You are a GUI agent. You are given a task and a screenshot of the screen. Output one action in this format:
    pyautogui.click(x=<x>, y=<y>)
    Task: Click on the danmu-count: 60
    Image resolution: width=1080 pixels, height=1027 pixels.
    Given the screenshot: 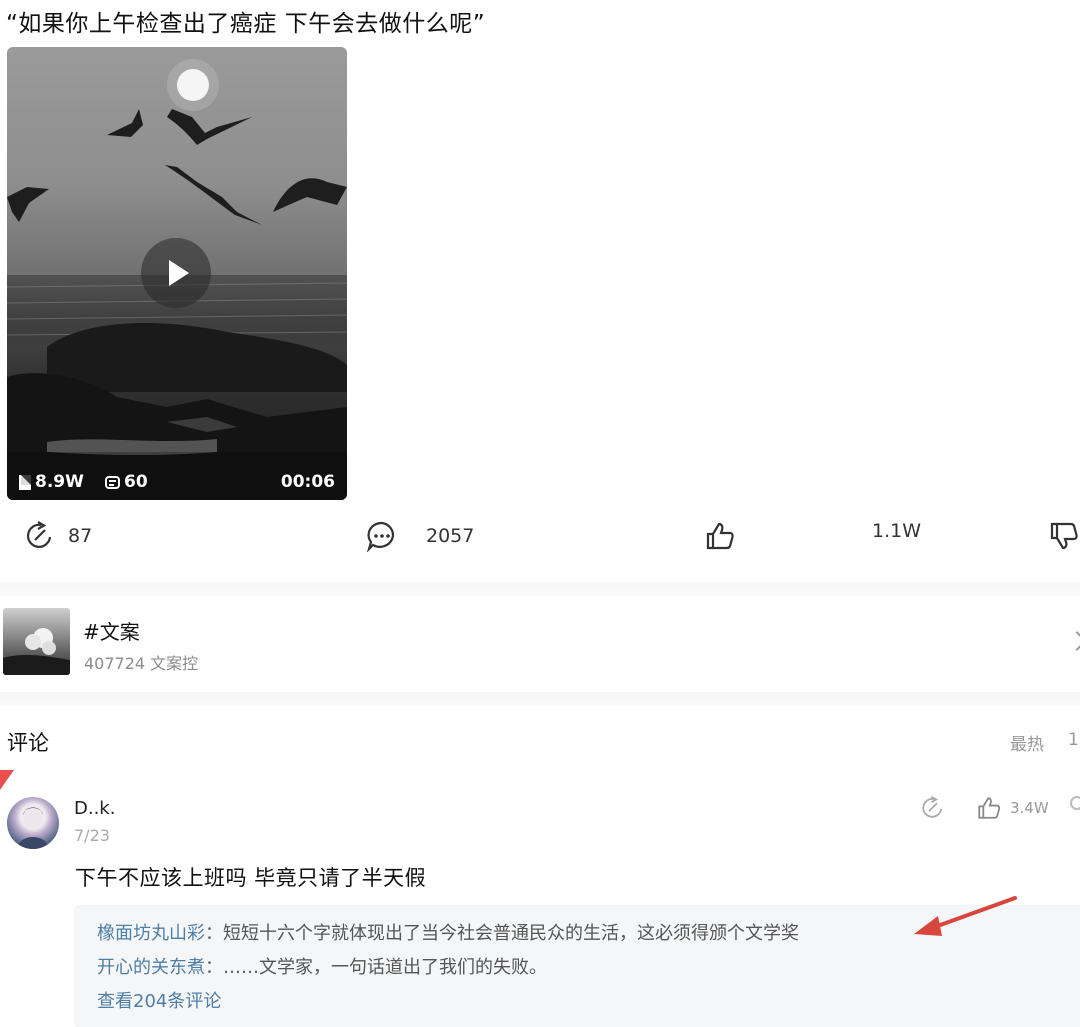 What is the action you would take?
    pyautogui.click(x=126, y=482)
    